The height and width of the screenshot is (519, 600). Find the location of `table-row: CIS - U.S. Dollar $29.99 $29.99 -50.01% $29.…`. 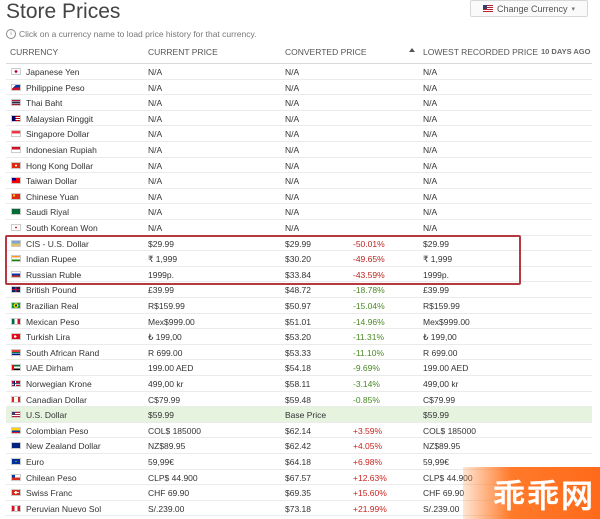

table-row: CIS - U.S. Dollar $29.99 $29.99 -50.01% $29.… is located at coordinates (299, 244).